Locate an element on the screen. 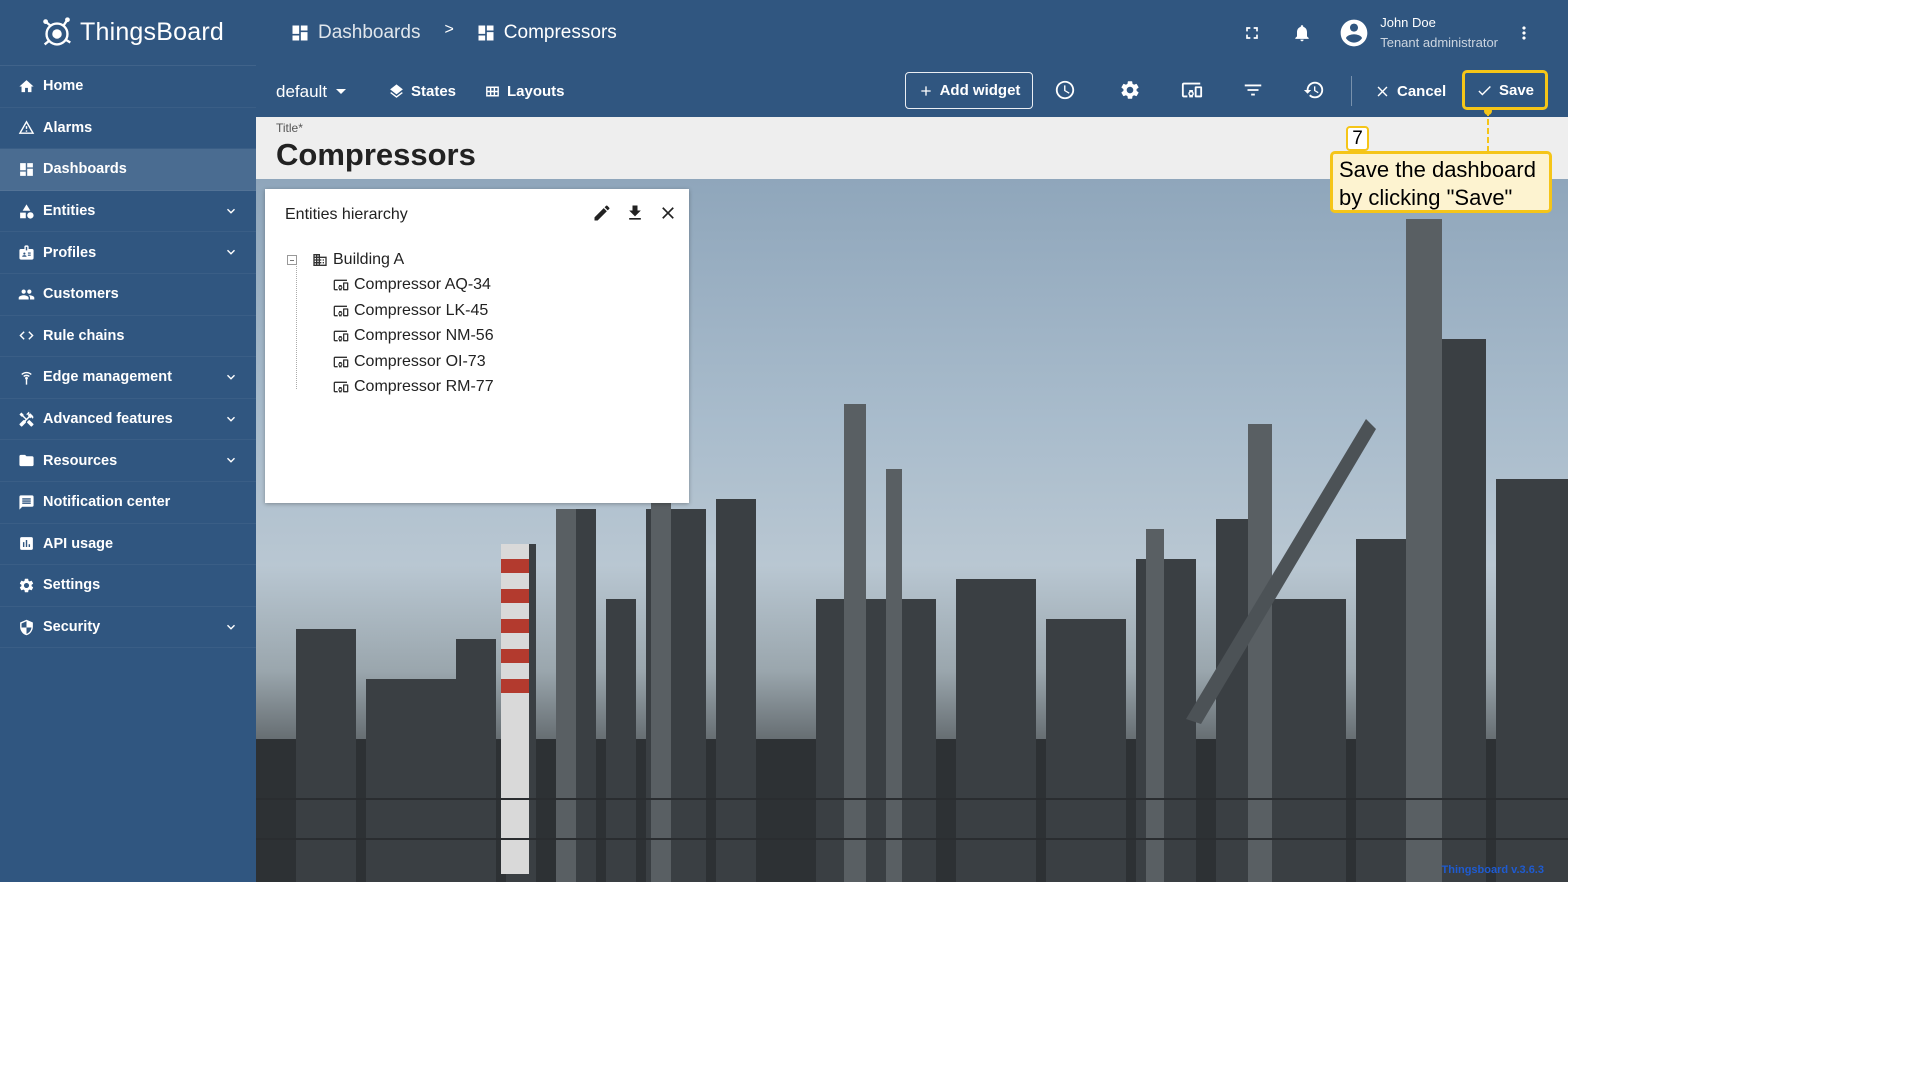 The width and height of the screenshot is (1920, 1080). tree-node-device: Compressor AQ-34 is located at coordinates (413, 286).